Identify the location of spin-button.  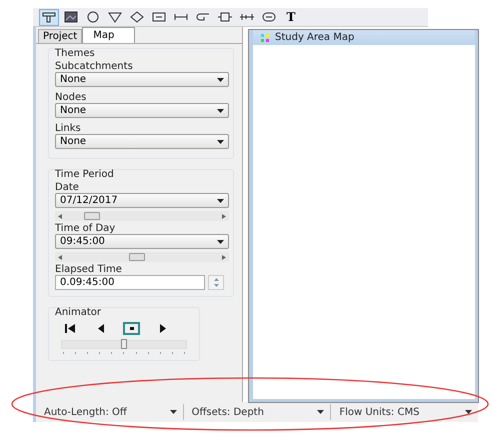
(216, 282).